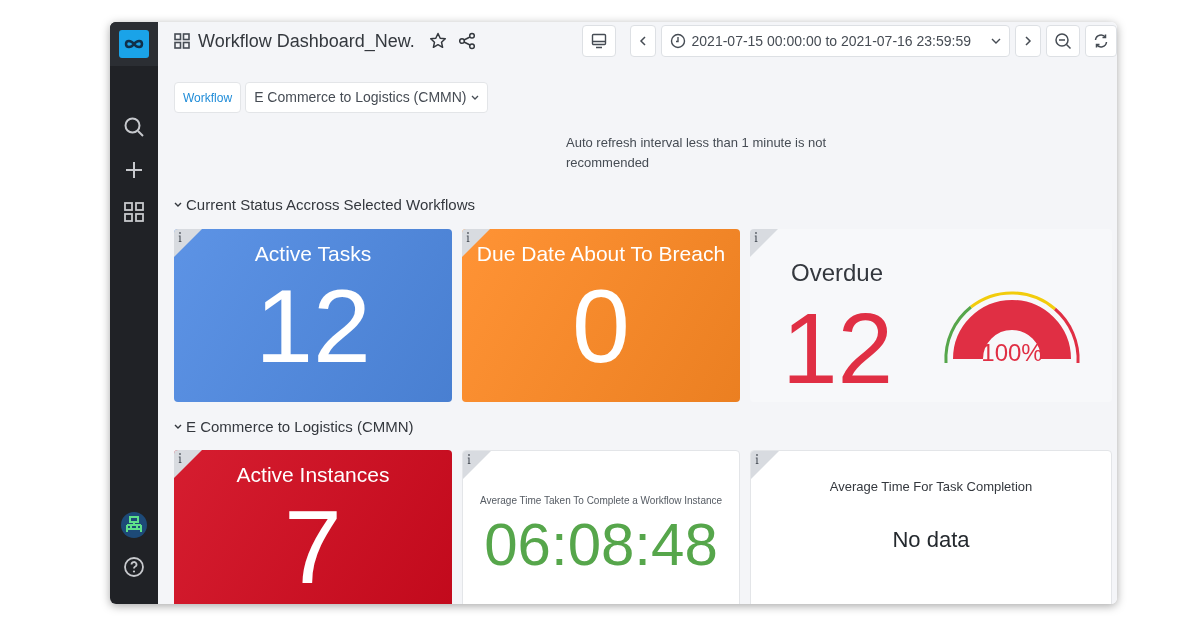 The image size is (1200, 630). I want to click on zoom-out-icon, so click(1063, 41).